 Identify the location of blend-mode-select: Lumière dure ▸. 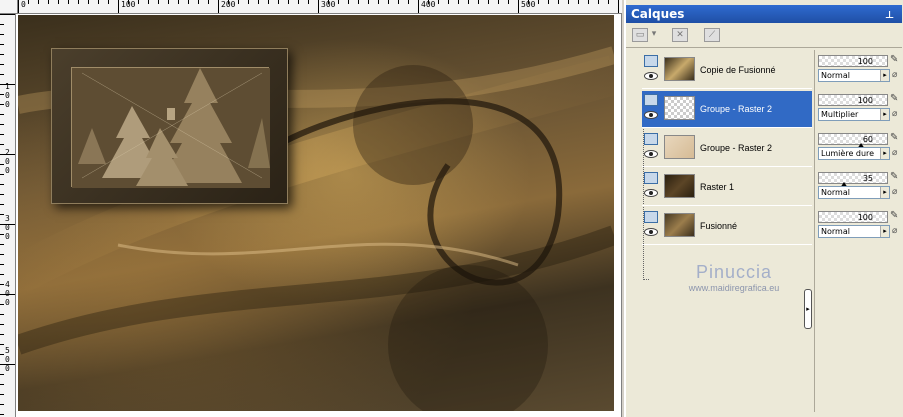
(854, 153).